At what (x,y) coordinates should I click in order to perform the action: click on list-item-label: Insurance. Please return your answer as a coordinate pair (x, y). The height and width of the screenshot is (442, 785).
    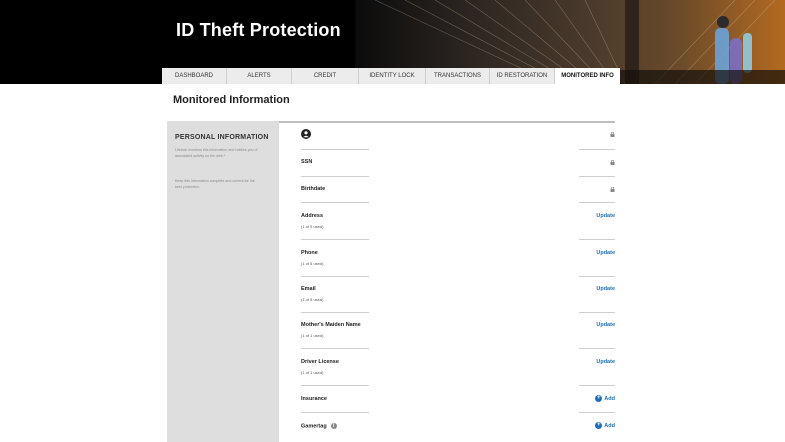
    Looking at the image, I should click on (314, 399).